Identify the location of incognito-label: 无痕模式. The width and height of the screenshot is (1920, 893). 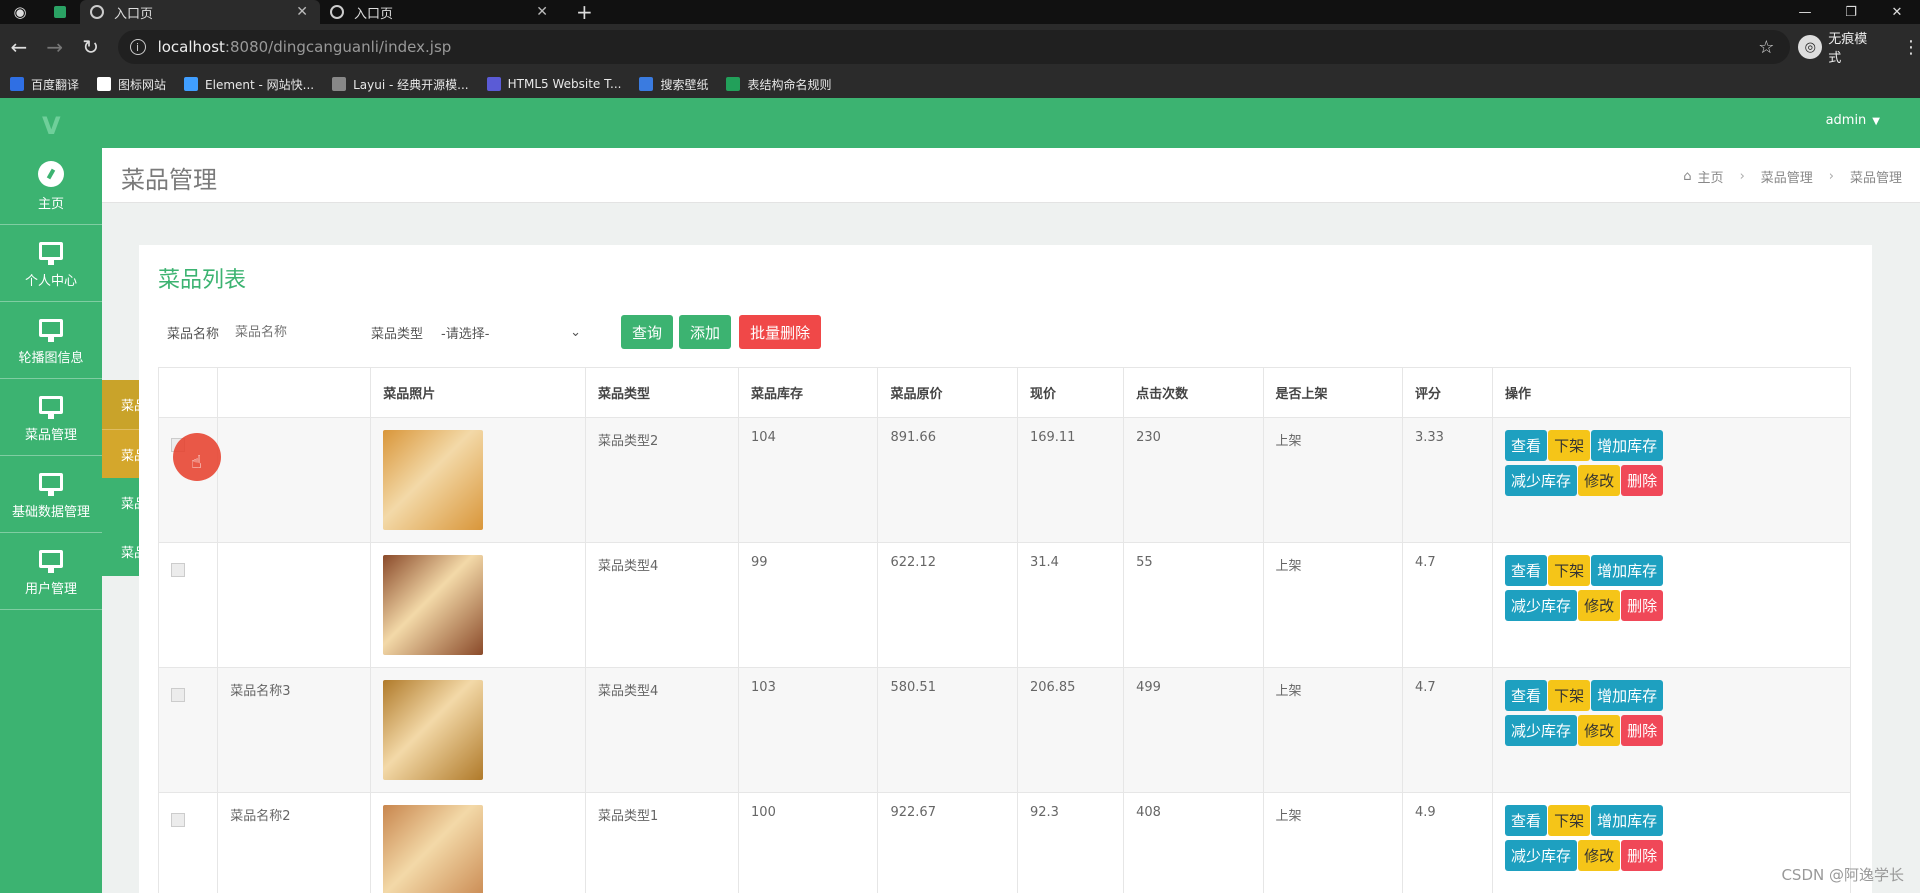
(1848, 49).